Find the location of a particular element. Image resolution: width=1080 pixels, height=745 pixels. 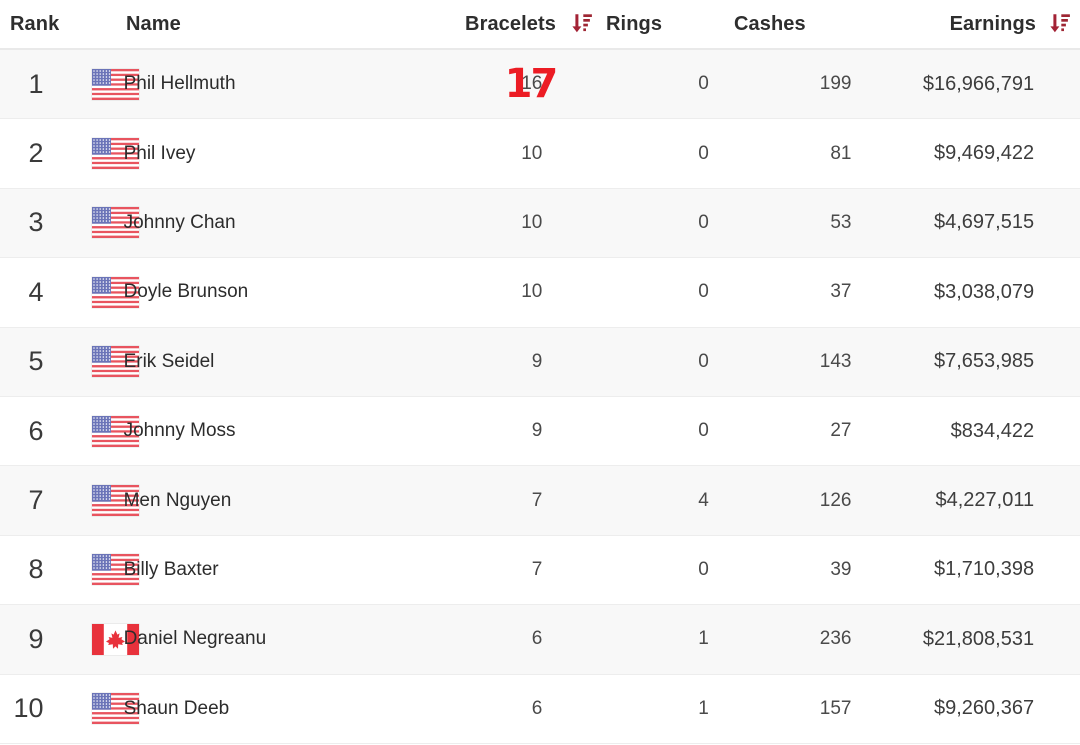

column-header-name: Name is located at coordinates (264, 24).